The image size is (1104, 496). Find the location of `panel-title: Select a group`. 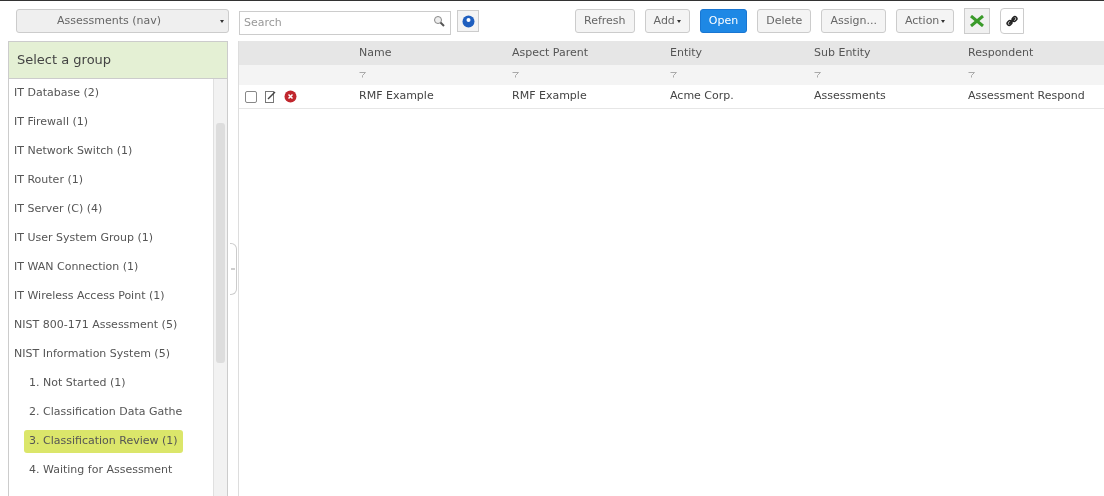

panel-title: Select a group is located at coordinates (118, 60).